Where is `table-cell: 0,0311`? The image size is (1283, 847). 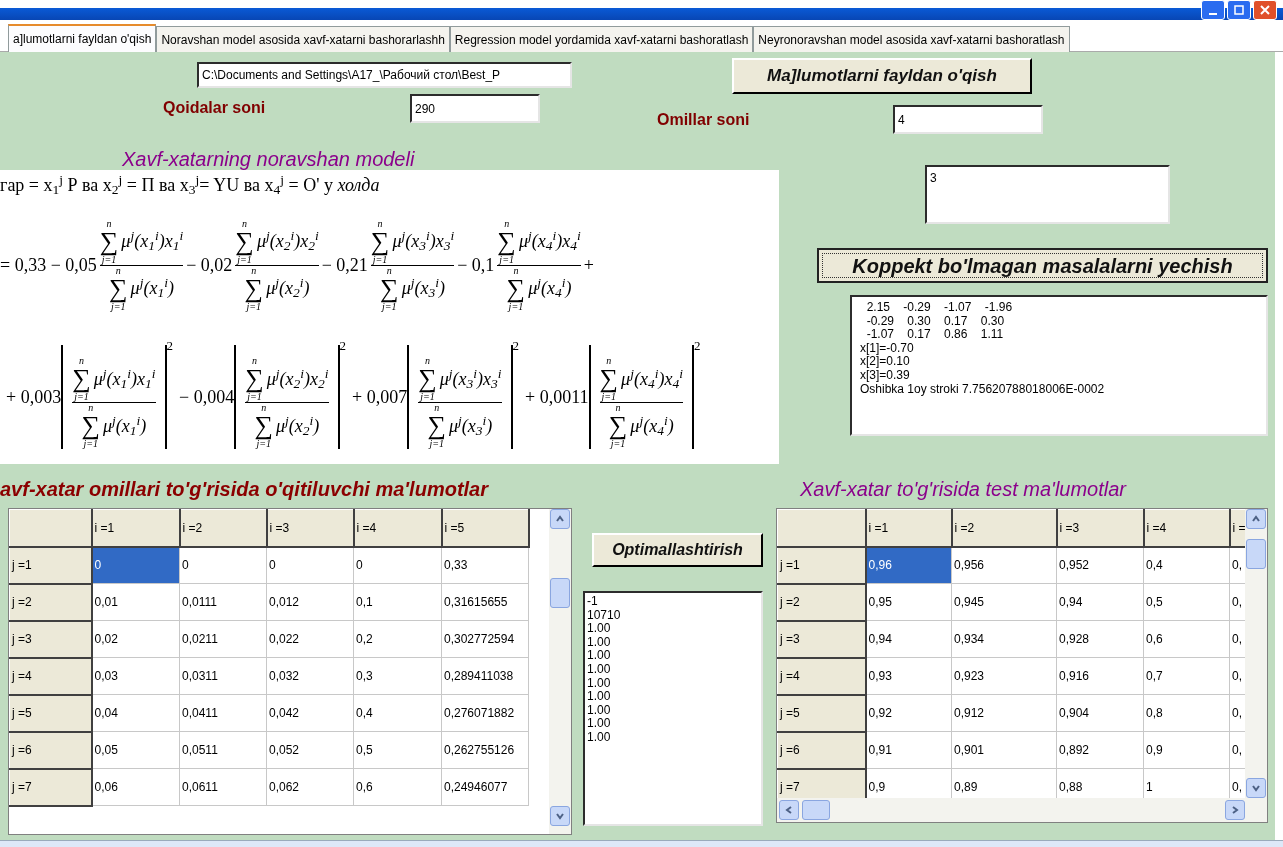
table-cell: 0,0311 is located at coordinates (223, 676).